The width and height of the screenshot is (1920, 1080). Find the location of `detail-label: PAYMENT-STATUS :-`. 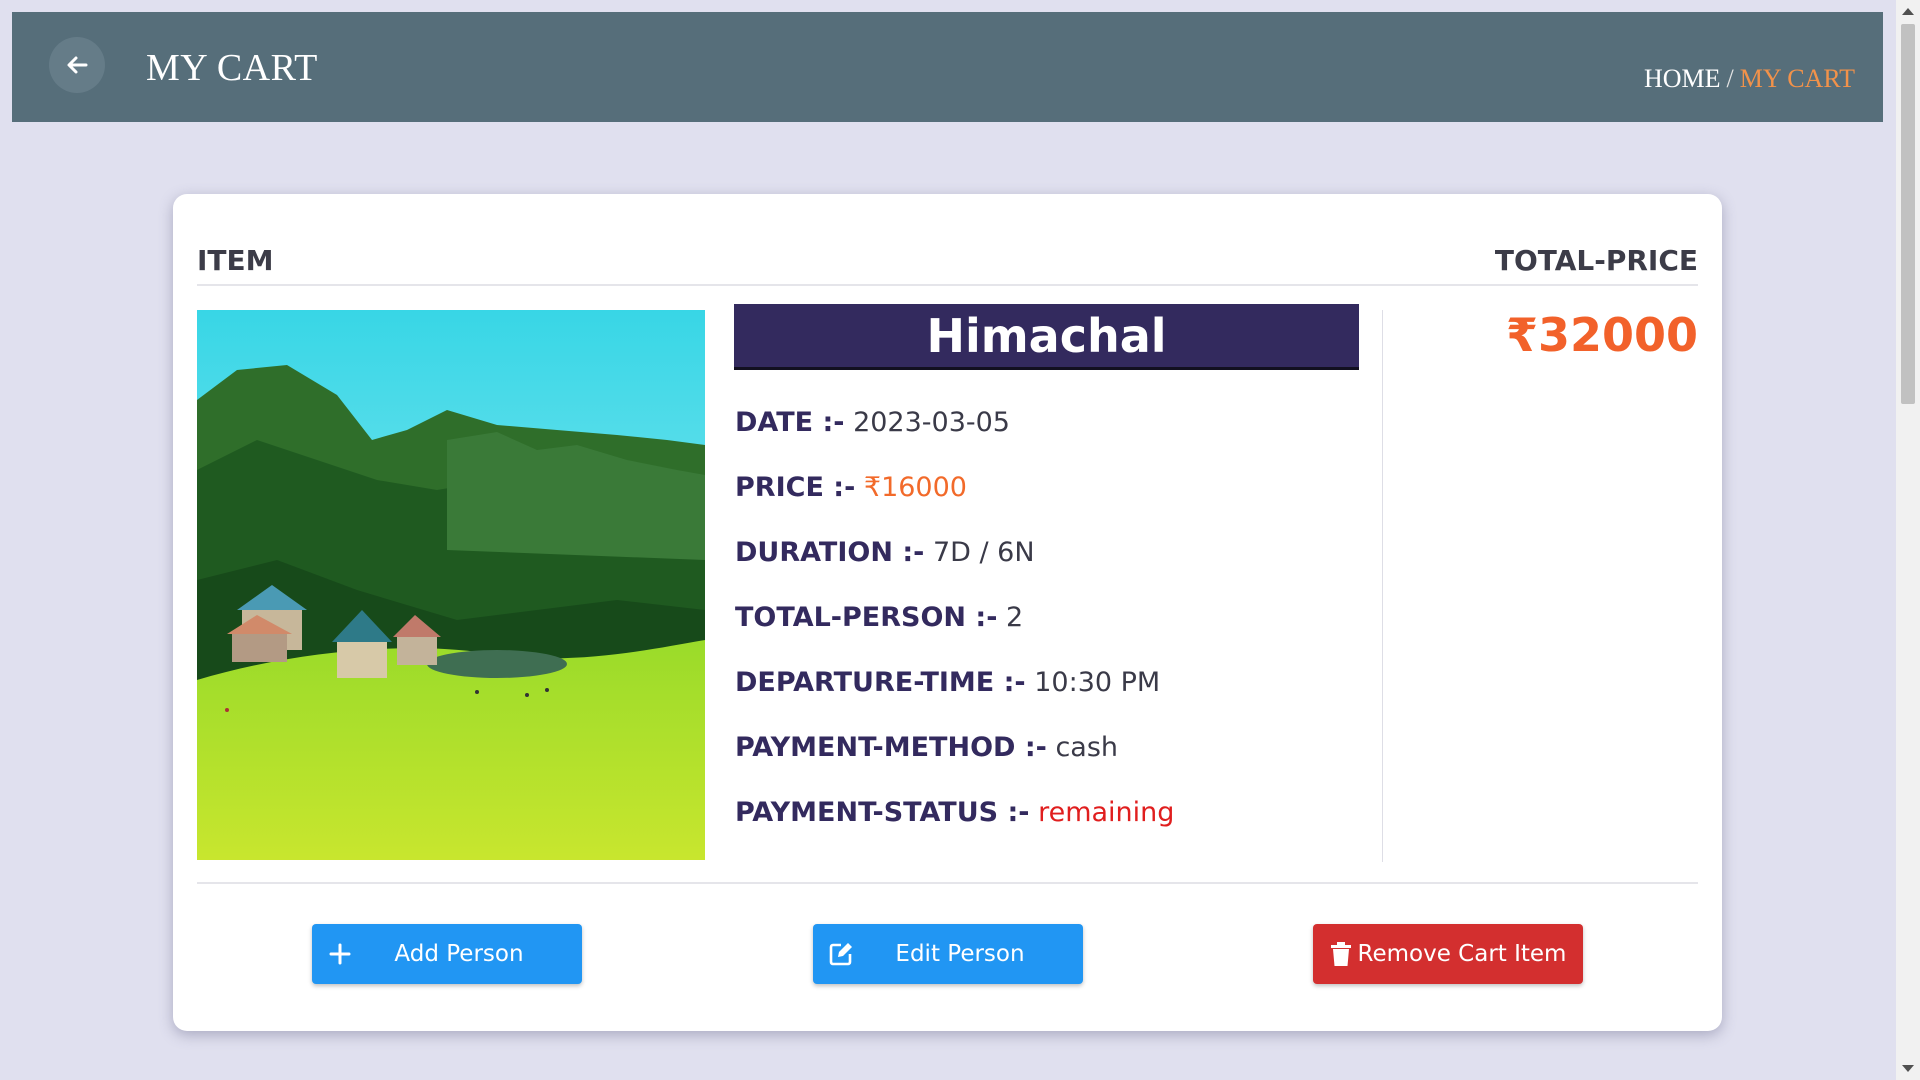

detail-label: PAYMENT-STATUS :- is located at coordinates (882, 812).